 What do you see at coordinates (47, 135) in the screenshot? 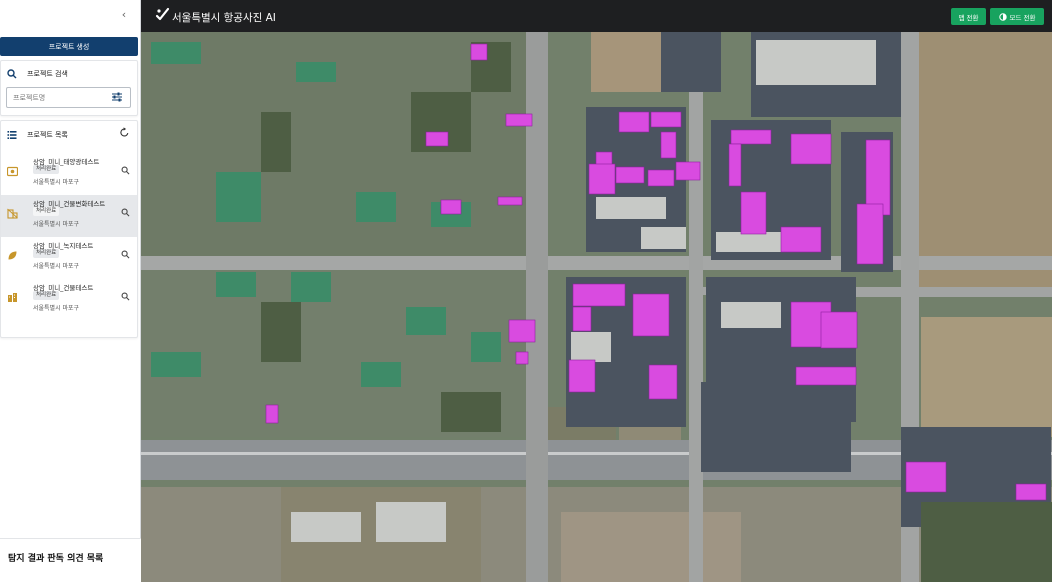
I see `project-list-title: 프로젝트 목록` at bounding box center [47, 135].